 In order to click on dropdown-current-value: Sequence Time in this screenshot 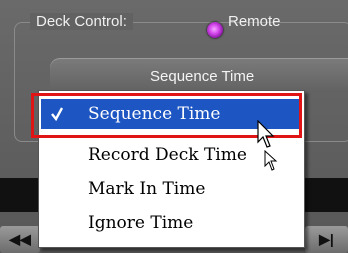, I will do `click(202, 76)`.